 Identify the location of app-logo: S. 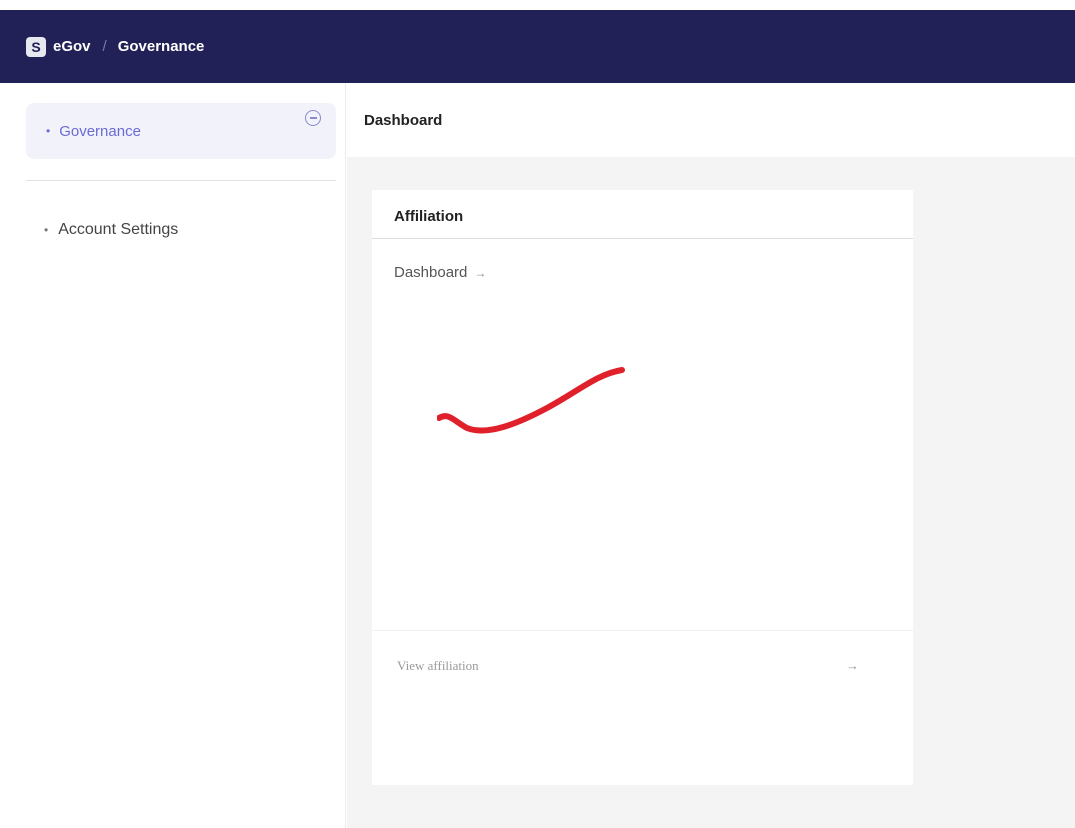
(36, 46).